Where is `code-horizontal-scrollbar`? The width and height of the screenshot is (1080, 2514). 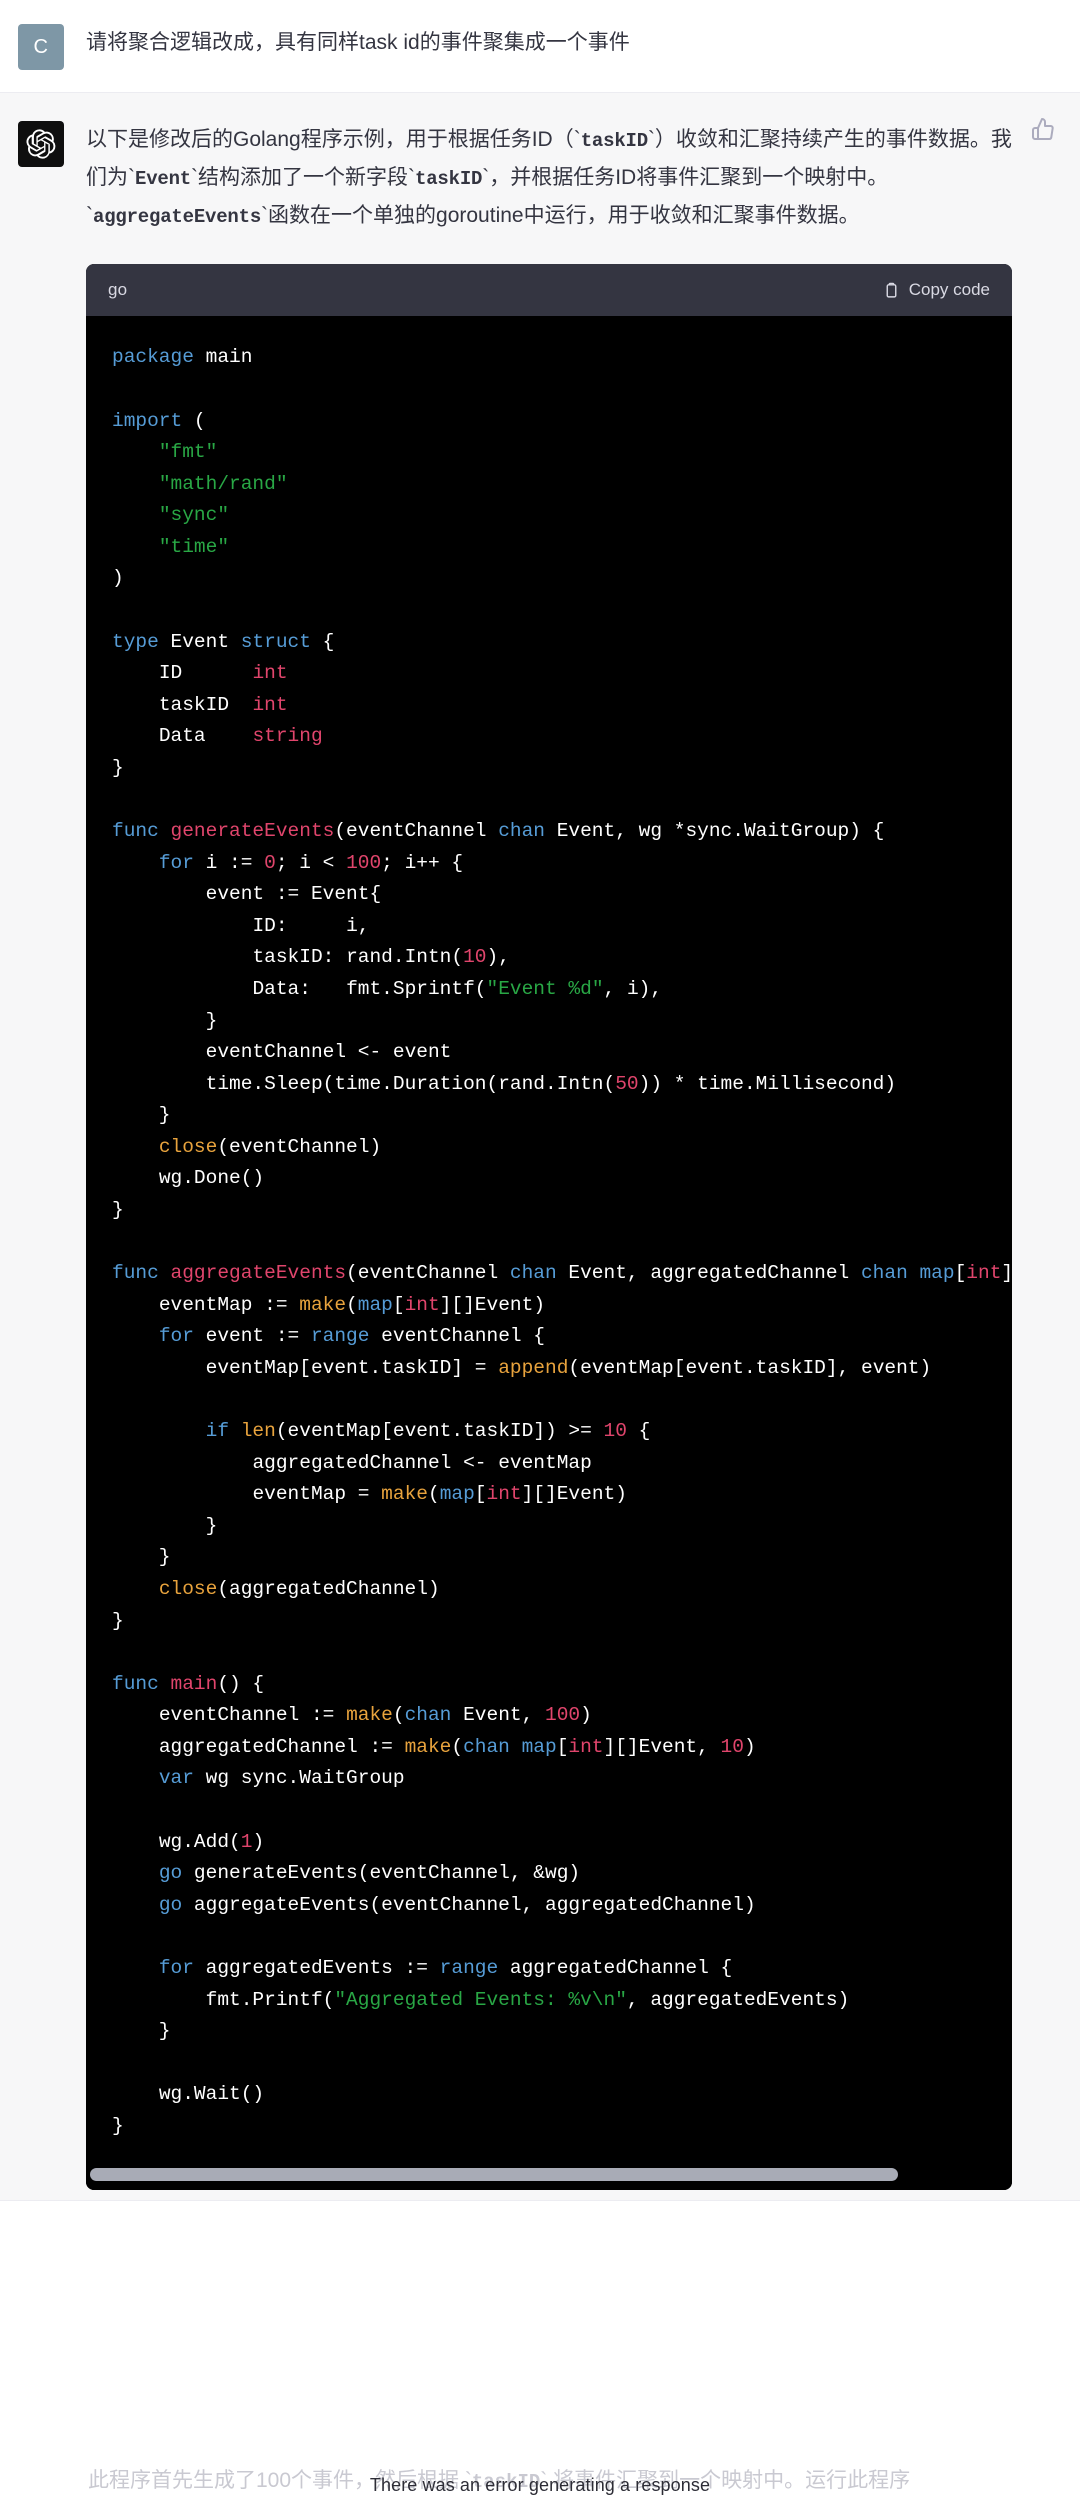 code-horizontal-scrollbar is located at coordinates (549, 2179).